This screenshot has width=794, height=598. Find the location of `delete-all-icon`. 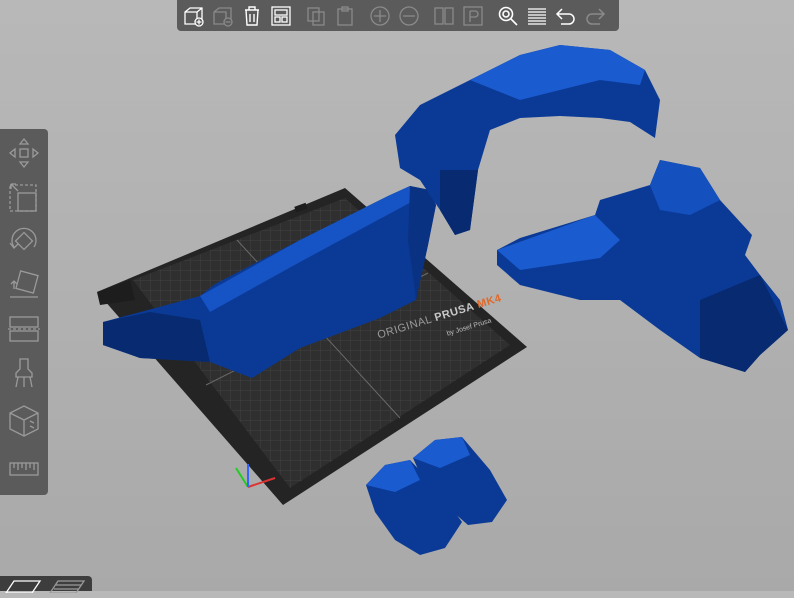

delete-all-icon is located at coordinates (251, 15).